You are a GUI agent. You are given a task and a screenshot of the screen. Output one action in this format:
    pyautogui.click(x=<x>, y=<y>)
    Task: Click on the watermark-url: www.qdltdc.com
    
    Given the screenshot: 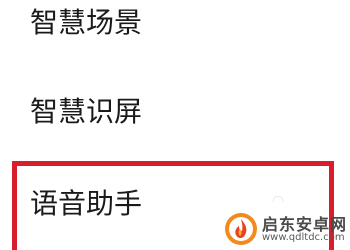 What is the action you would take?
    pyautogui.click(x=303, y=237)
    